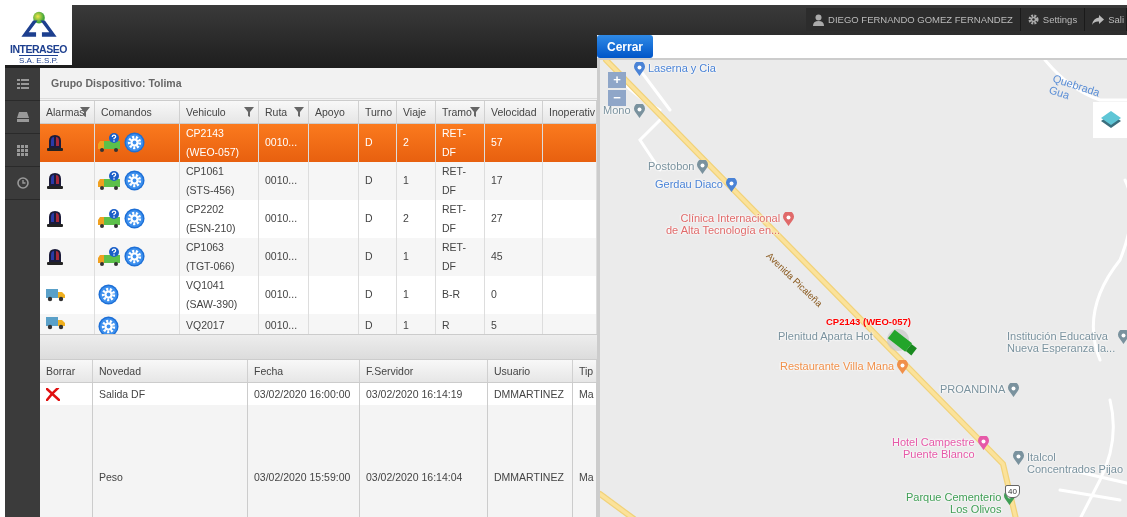 The width and height of the screenshot is (1127, 517). I want to click on column-header: F.Servidor, so click(424, 371).